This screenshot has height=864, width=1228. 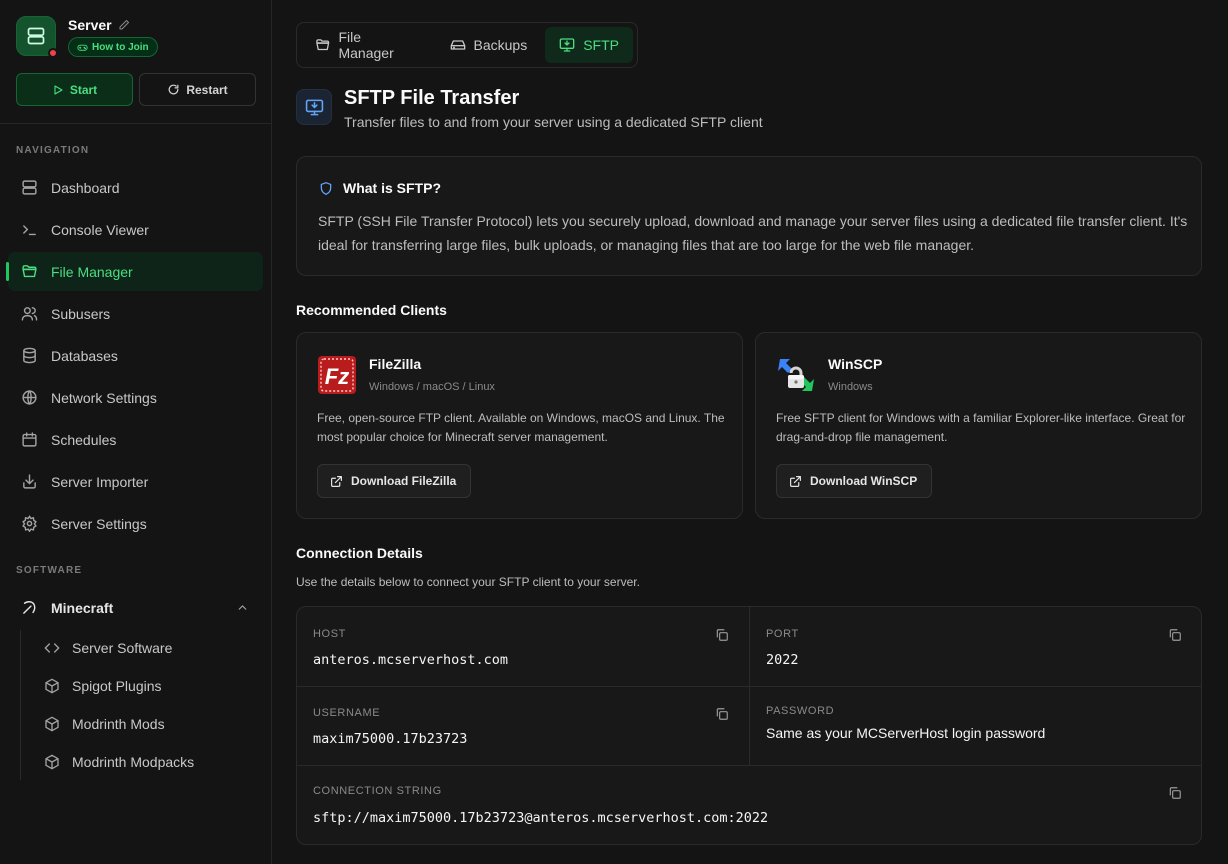 I want to click on calendar-icon, so click(x=29, y=439).